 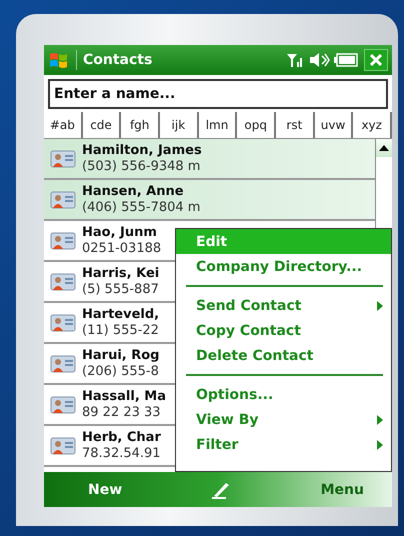 I want to click on contact-name: Harteveld,, so click(x=121, y=314).